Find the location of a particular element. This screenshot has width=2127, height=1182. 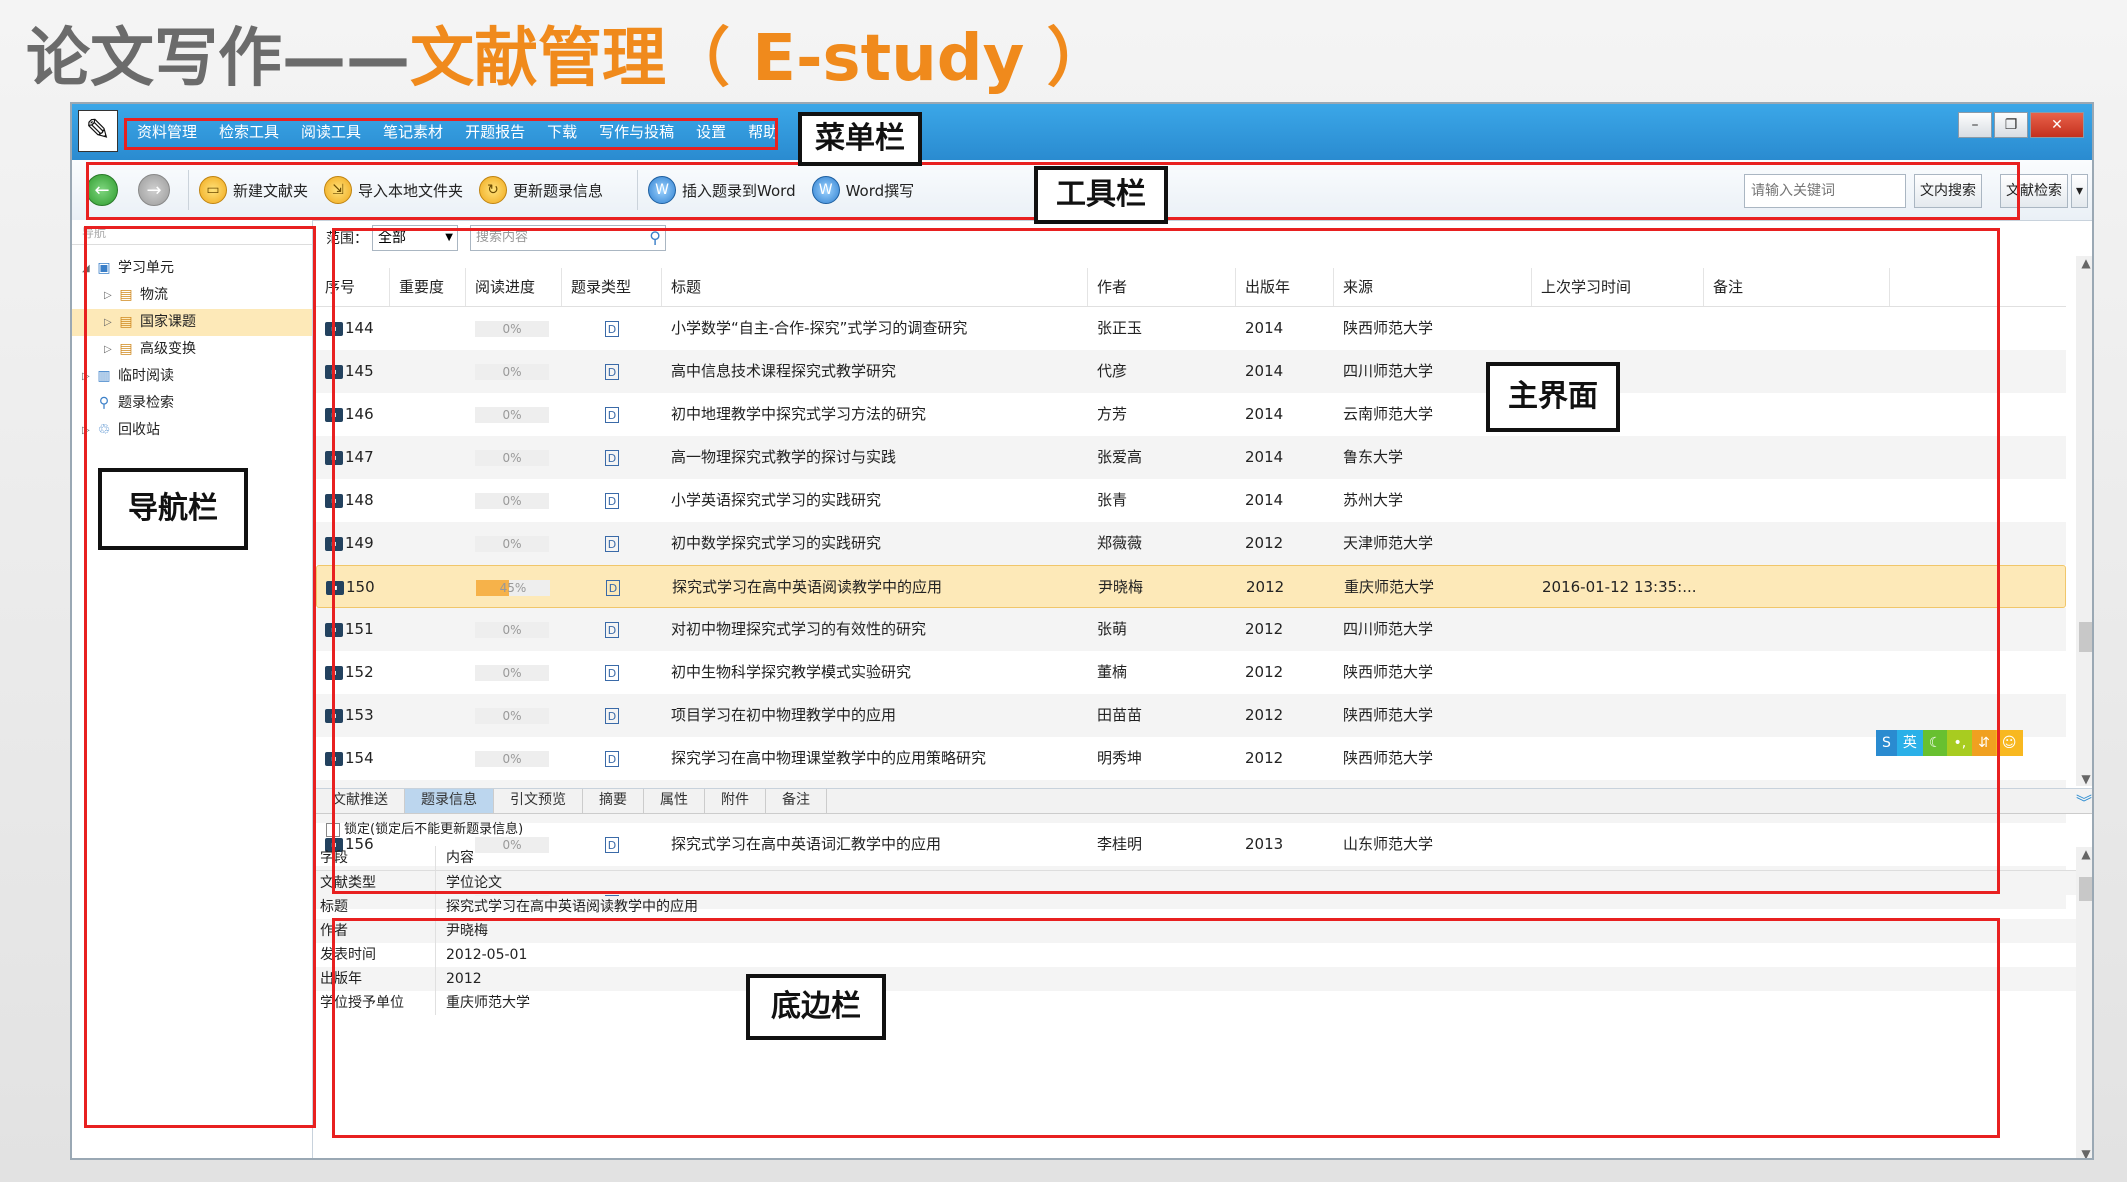

scroll-down-icon: ▼ is located at coordinates (2084, 1152).